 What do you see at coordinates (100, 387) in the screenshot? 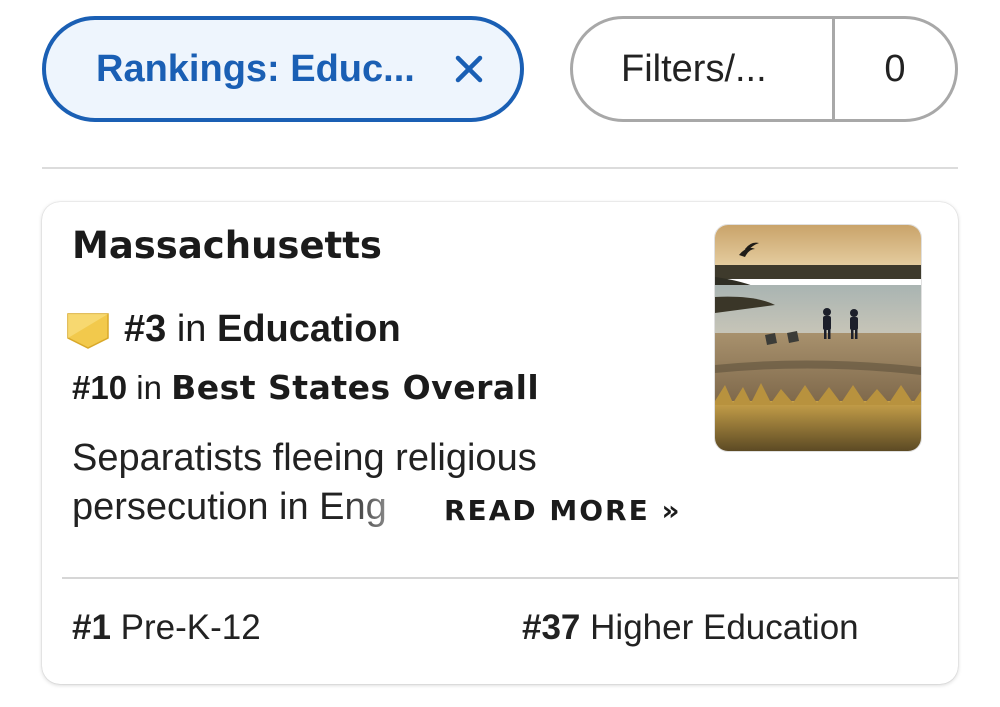
I see `secondary-rank-number: #10` at bounding box center [100, 387].